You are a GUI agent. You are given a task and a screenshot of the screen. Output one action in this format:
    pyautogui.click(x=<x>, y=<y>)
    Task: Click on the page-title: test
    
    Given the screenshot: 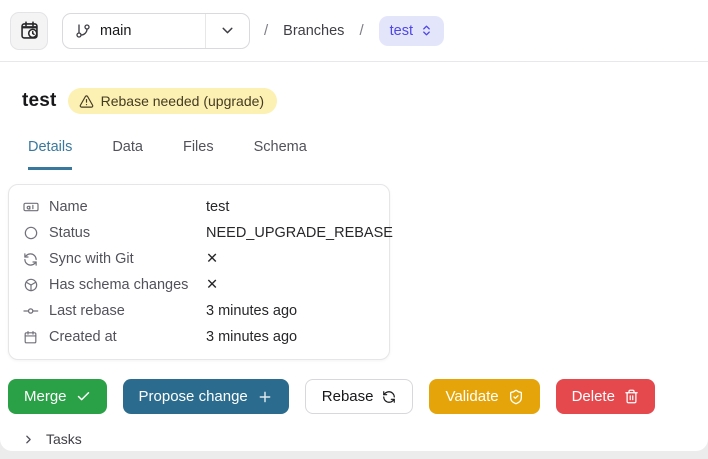 What is the action you would take?
    pyautogui.click(x=39, y=100)
    